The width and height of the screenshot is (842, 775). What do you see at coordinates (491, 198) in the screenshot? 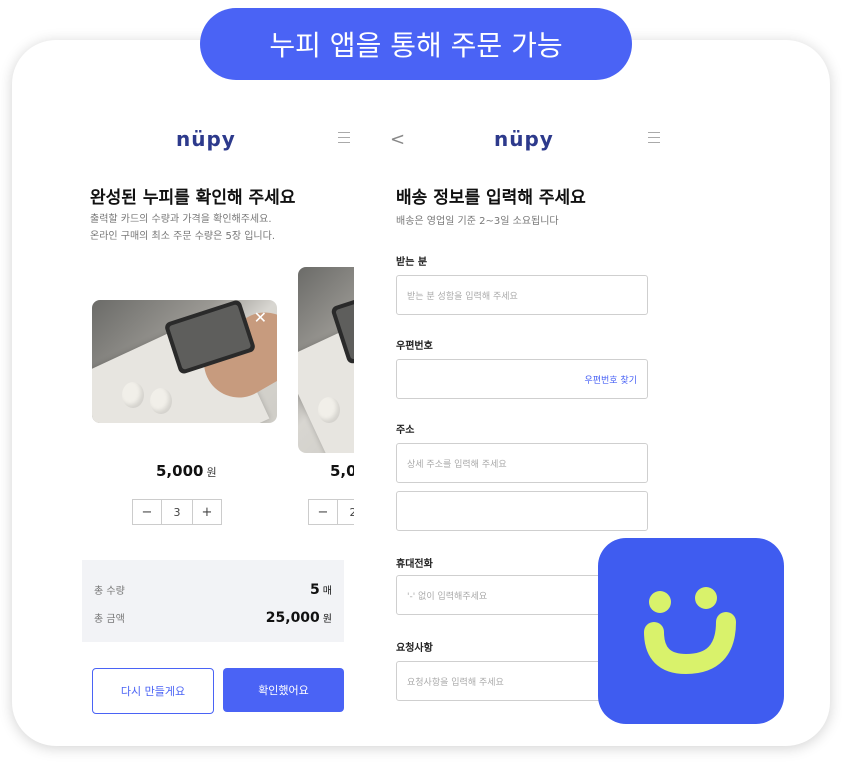
I see `page-title: 배송 정보를 입력해 주세요` at bounding box center [491, 198].